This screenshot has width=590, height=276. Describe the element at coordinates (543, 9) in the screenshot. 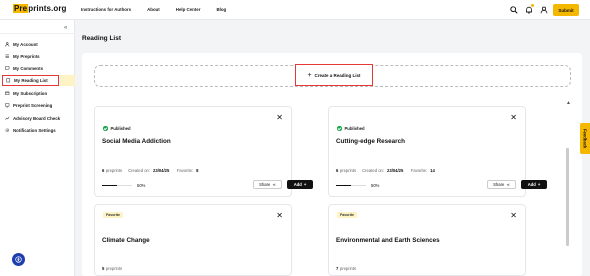

I see `user-icon` at that location.